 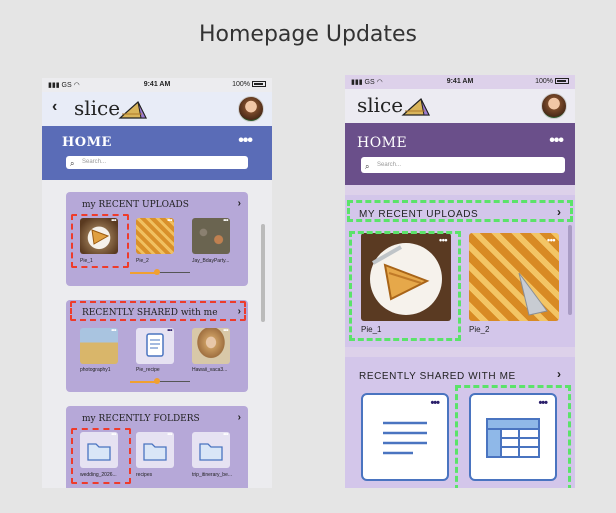 I want to click on section-title: MY RECENT UPLOADS, so click(x=419, y=214).